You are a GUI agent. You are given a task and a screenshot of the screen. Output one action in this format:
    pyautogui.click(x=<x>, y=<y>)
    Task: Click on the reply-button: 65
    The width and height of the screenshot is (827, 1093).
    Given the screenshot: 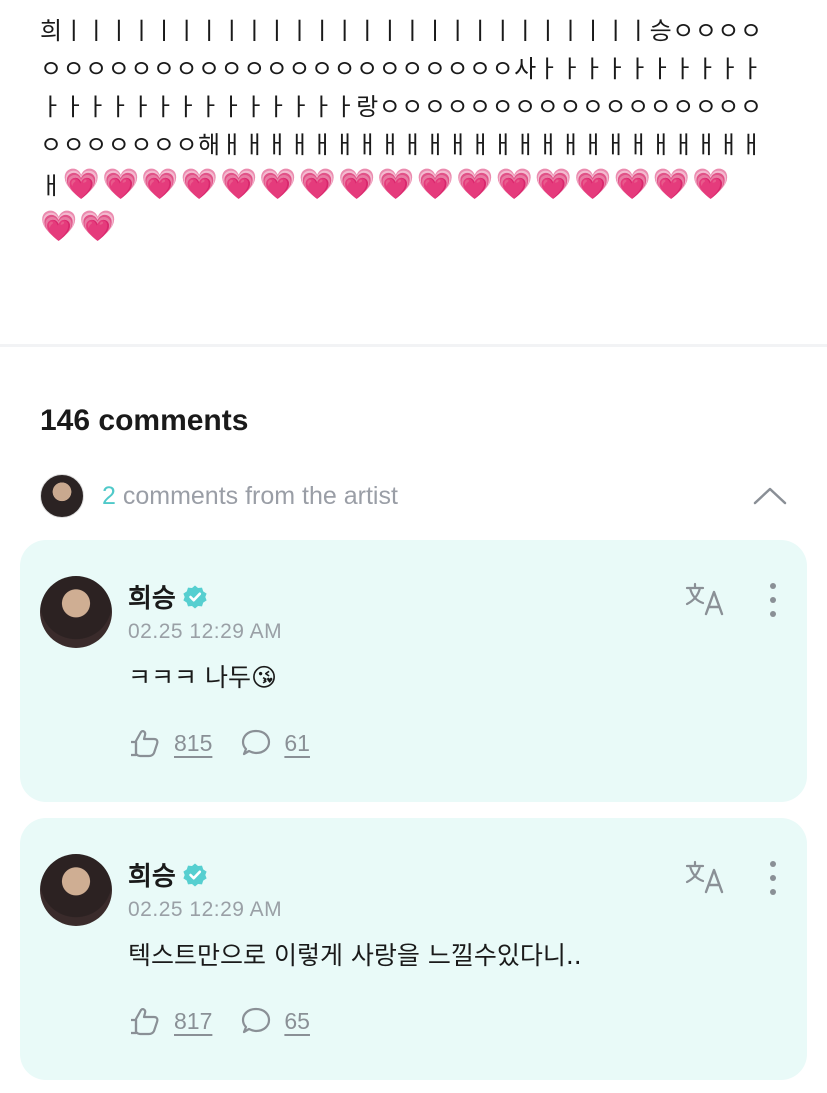 What is the action you would take?
    pyautogui.click(x=275, y=1021)
    